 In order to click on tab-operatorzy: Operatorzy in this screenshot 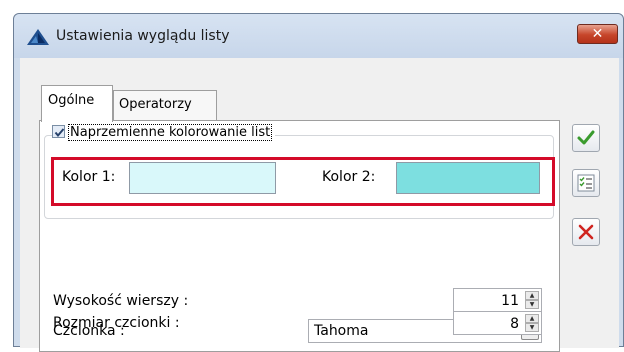, I will do `click(165, 105)`.